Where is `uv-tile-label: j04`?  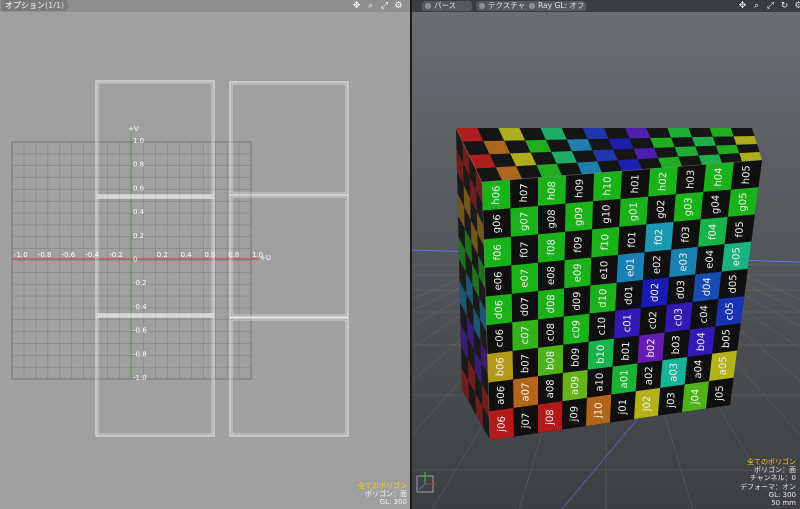 uv-tile-label: j04 is located at coordinates (696, 397).